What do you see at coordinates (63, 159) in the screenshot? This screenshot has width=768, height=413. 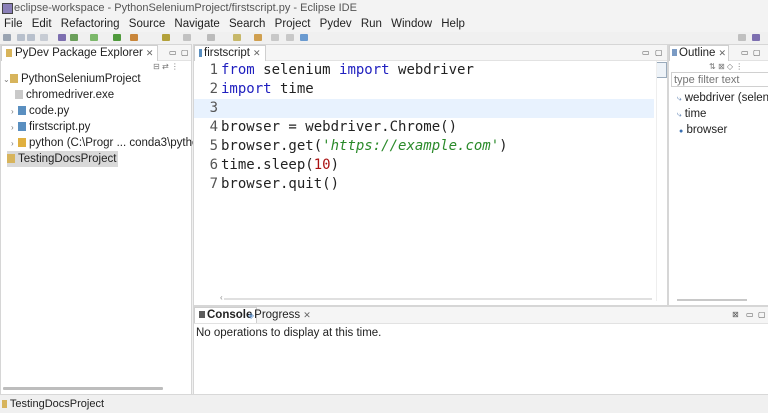 I see `tree-item-testing-docs-project: TestingDocsProject` at bounding box center [63, 159].